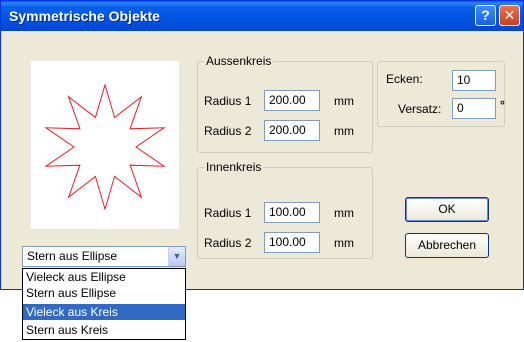 This screenshot has height=342, width=524. I want to click on star-preview, so click(105, 145).